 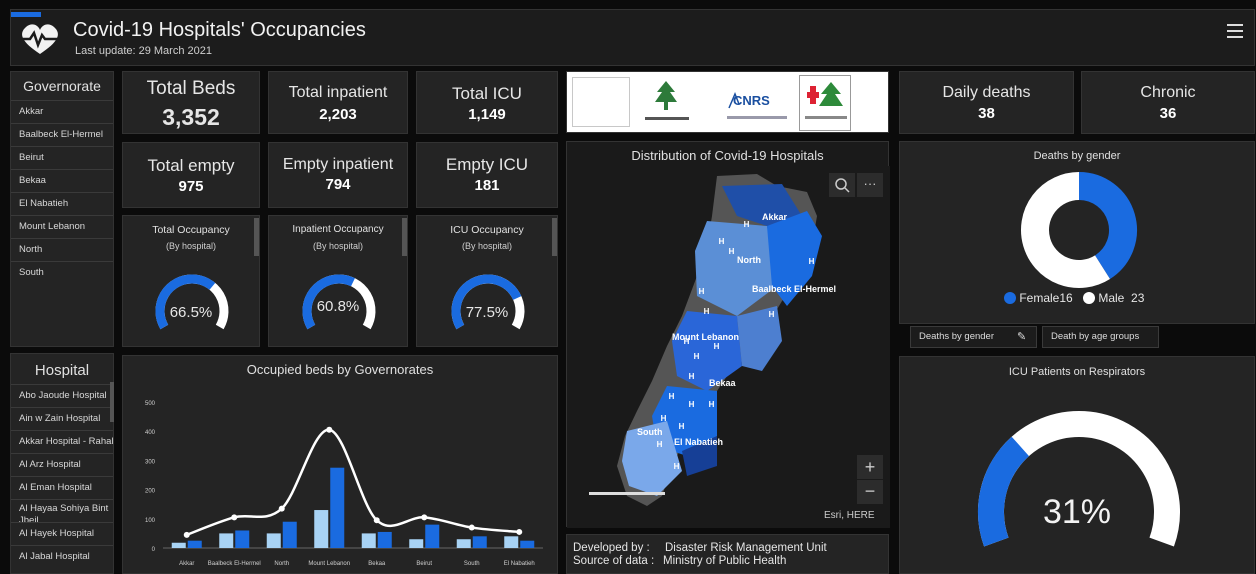 I want to click on gauge-value: 66.5%, so click(x=191, y=312).